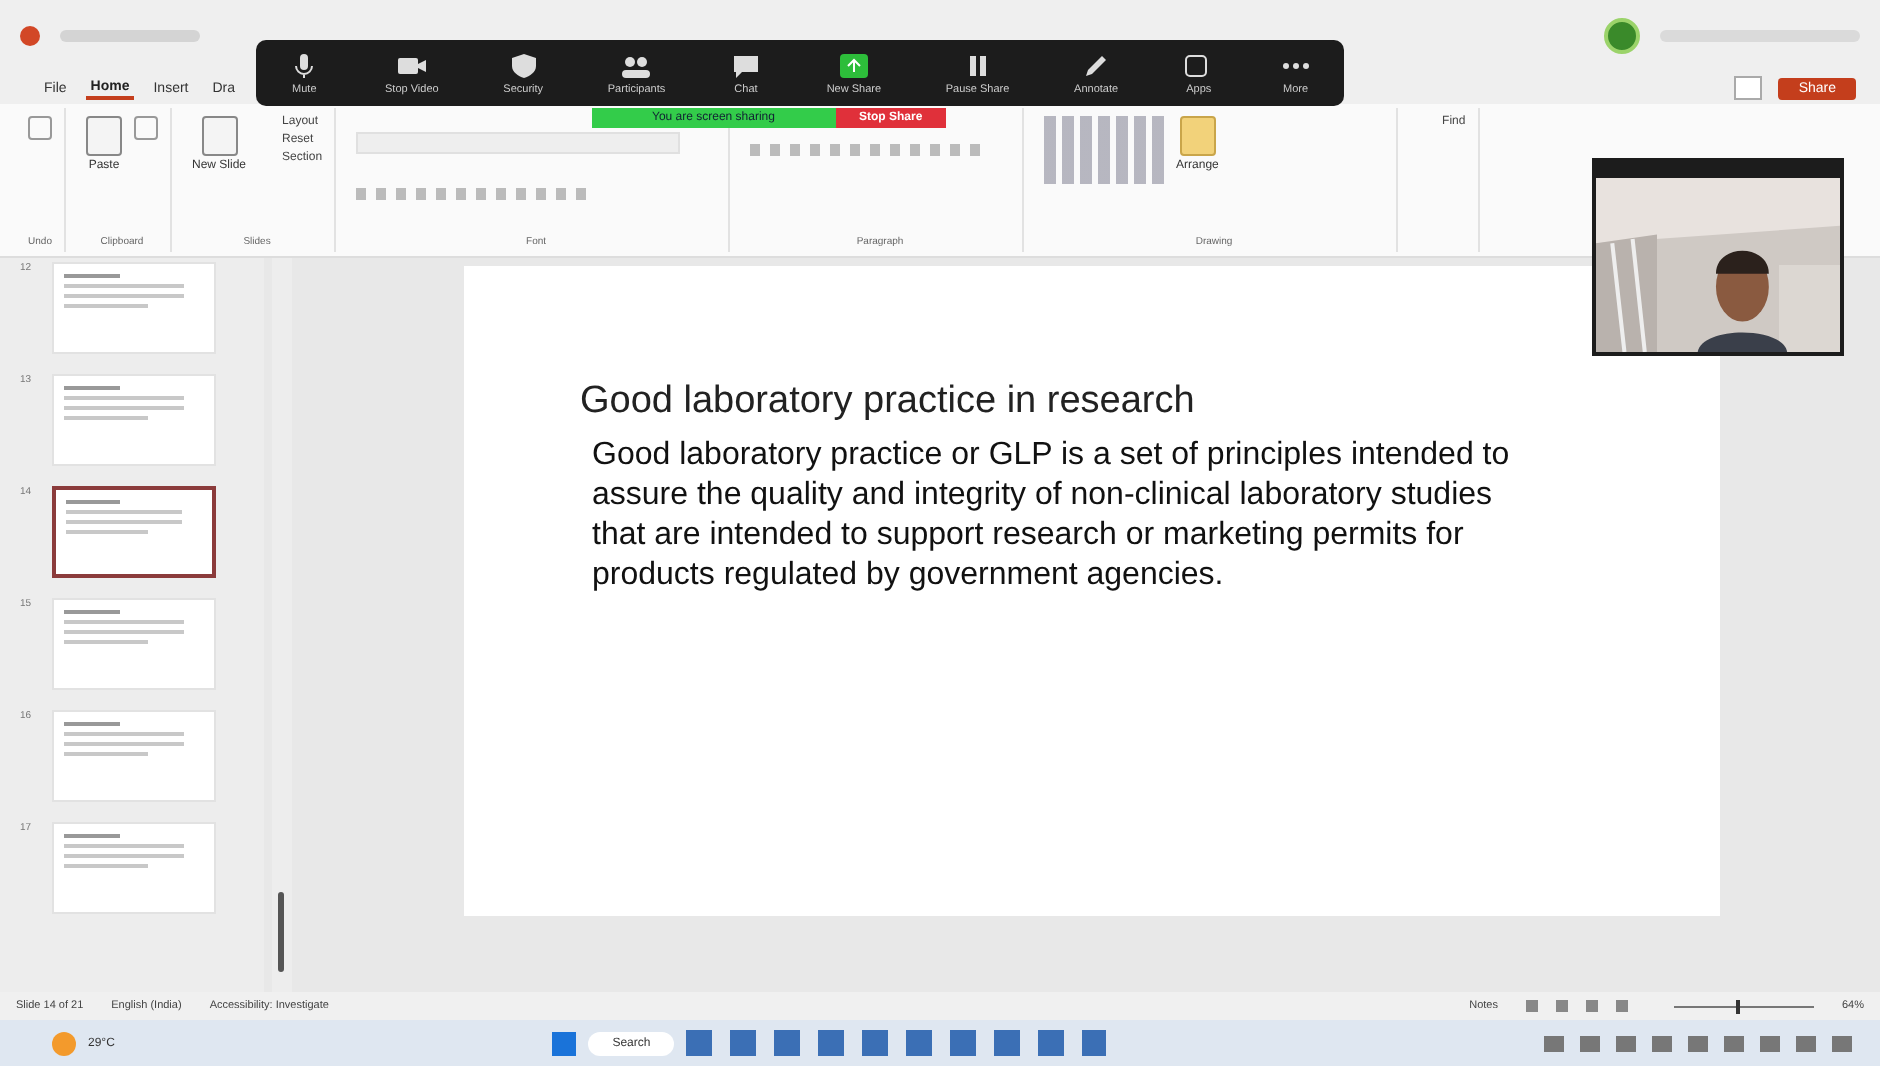 The height and width of the screenshot is (1066, 1880). Describe the element at coordinates (1748, 88) in the screenshot. I see `comment-icon` at that location.